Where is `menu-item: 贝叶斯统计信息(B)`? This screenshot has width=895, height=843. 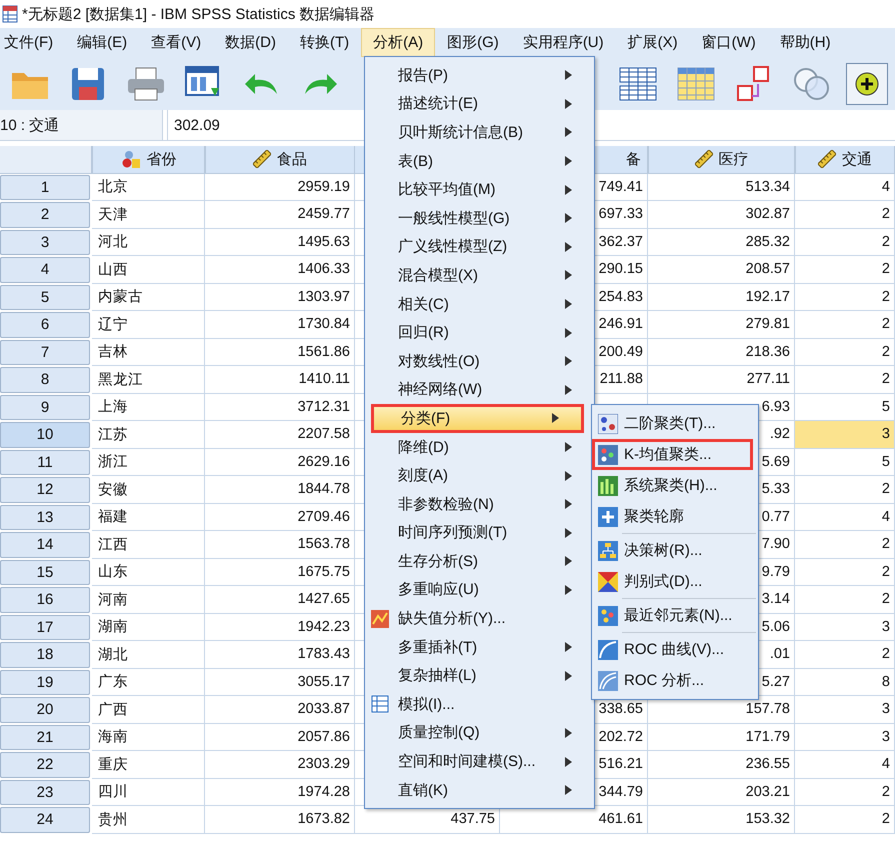
menu-item: 贝叶斯统计信息(B) is located at coordinates (479, 132).